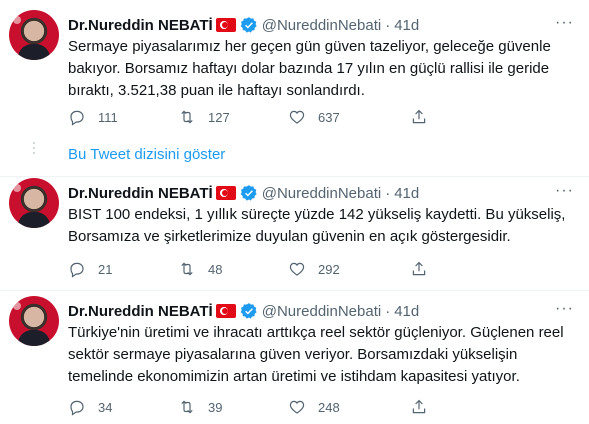 The height and width of the screenshot is (424, 589). What do you see at coordinates (343, 269) in the screenshot?
I see `like-button: 292` at bounding box center [343, 269].